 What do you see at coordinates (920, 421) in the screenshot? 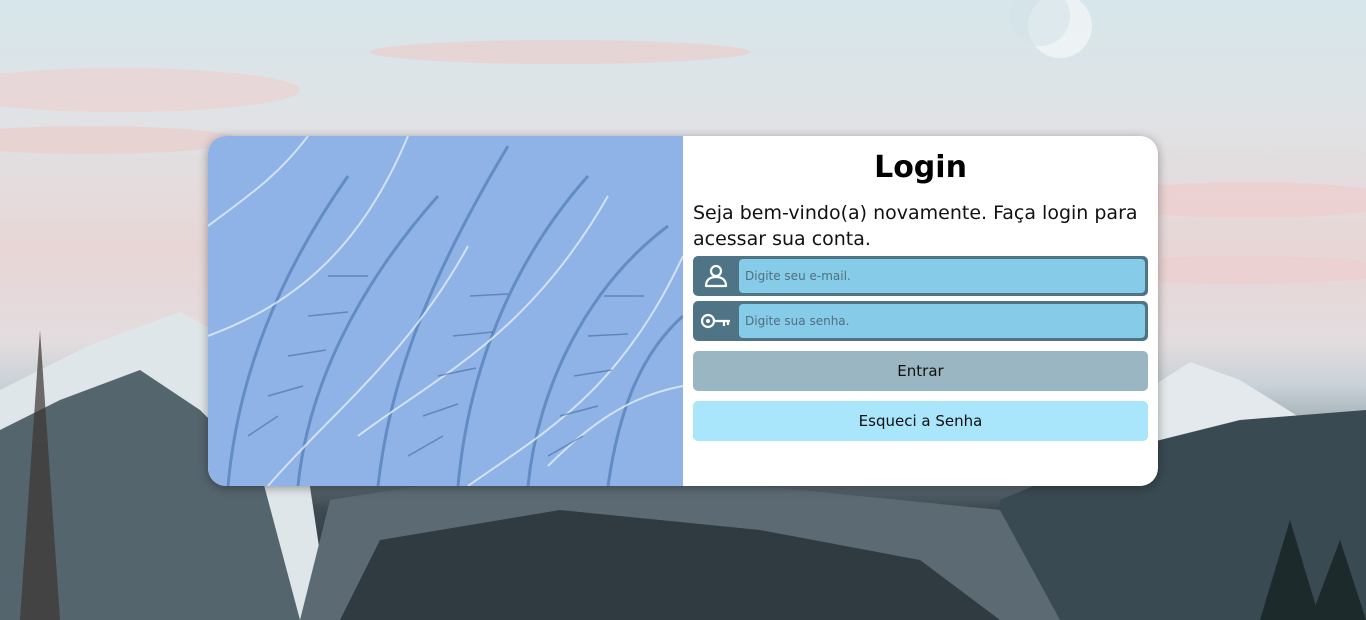
I see `forgot-password-button: Esqueci a Senha` at bounding box center [920, 421].